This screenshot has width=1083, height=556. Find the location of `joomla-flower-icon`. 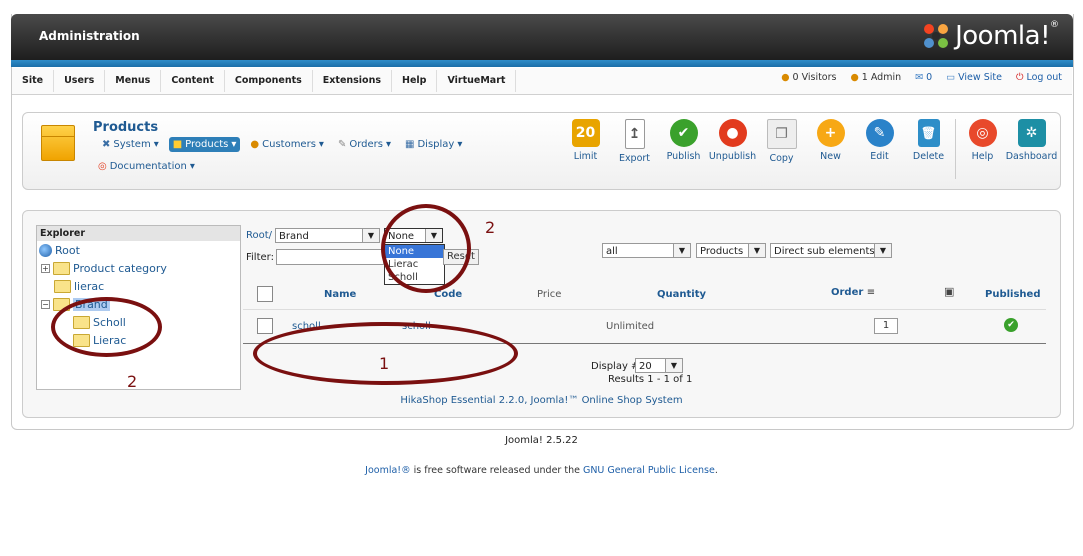

joomla-flower-icon is located at coordinates (936, 36).